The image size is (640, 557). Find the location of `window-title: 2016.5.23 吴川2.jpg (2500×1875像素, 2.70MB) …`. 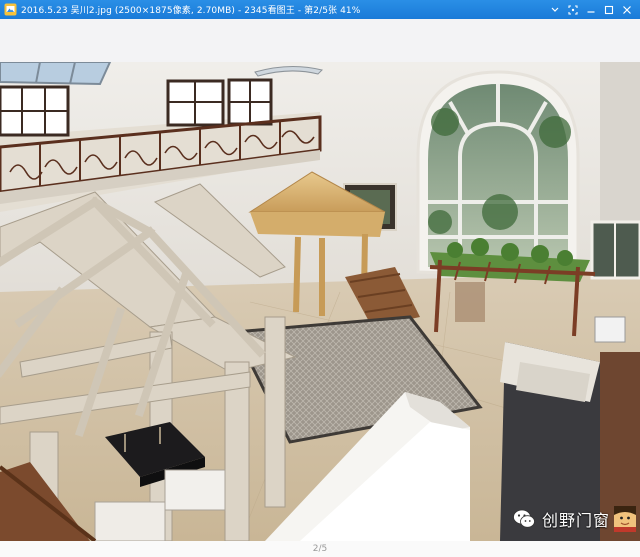

window-title: 2016.5.23 吴川2.jpg (2500×1875像素, 2.70MB) … is located at coordinates (191, 11).